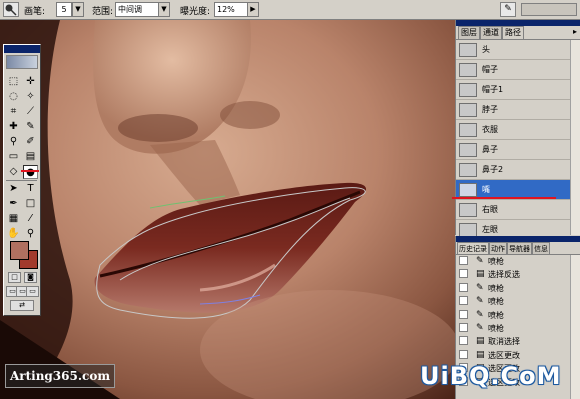 The height and width of the screenshot is (399, 580). What do you see at coordinates (490, 69) in the screenshot?
I see `path-name: 帽子` at bounding box center [490, 69].